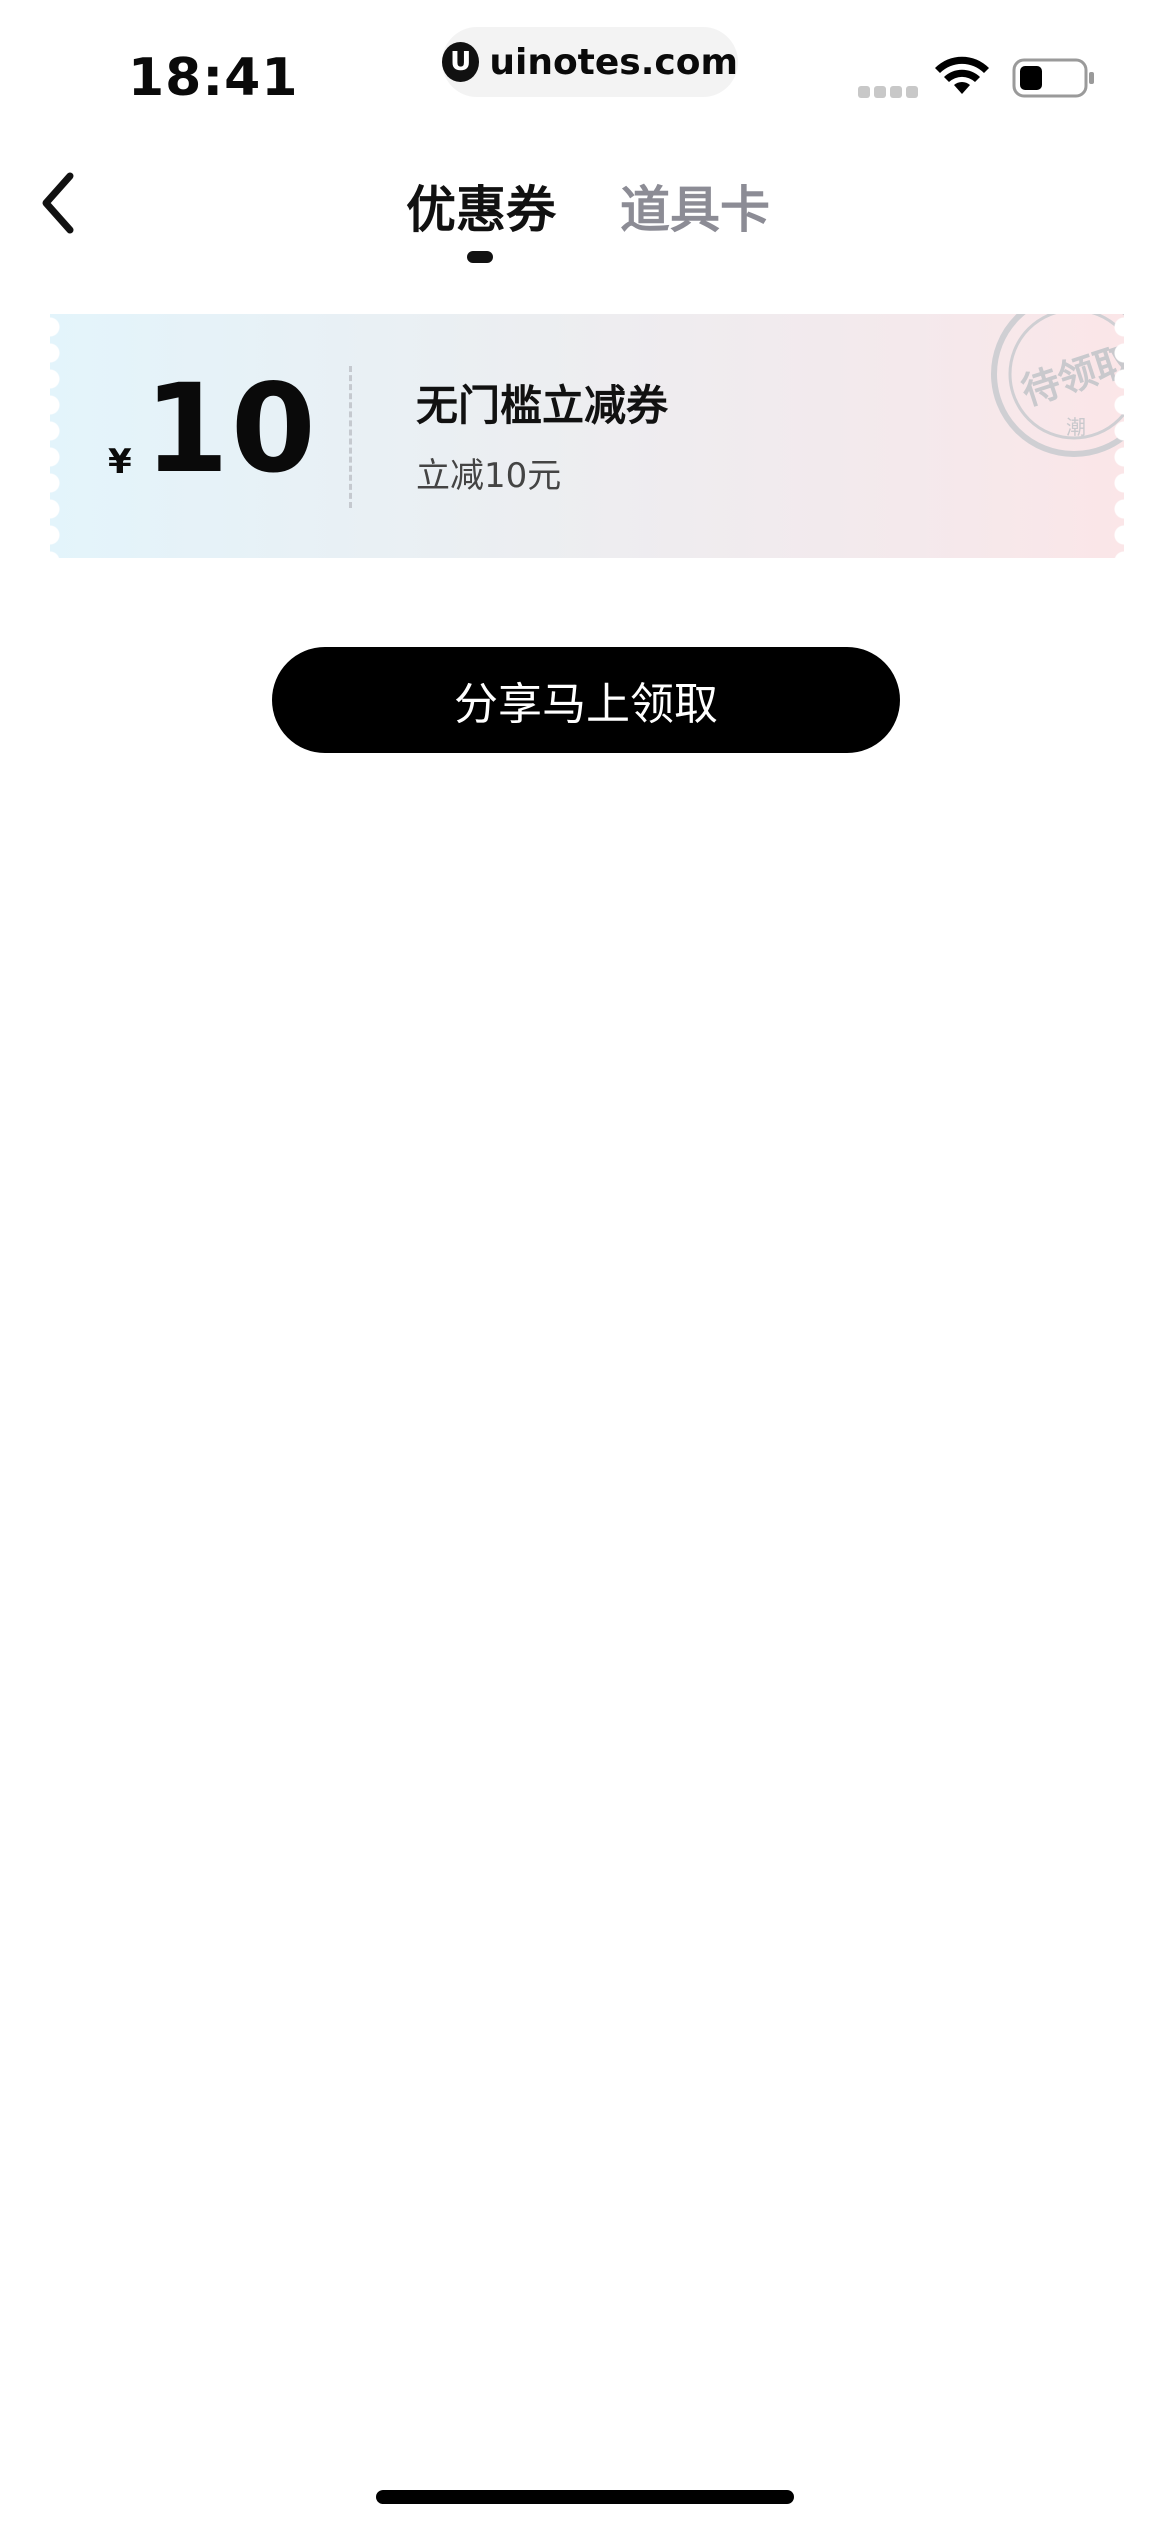 The image size is (1170, 2532). What do you see at coordinates (888, 92) in the screenshot?
I see `signal-icon` at bounding box center [888, 92].